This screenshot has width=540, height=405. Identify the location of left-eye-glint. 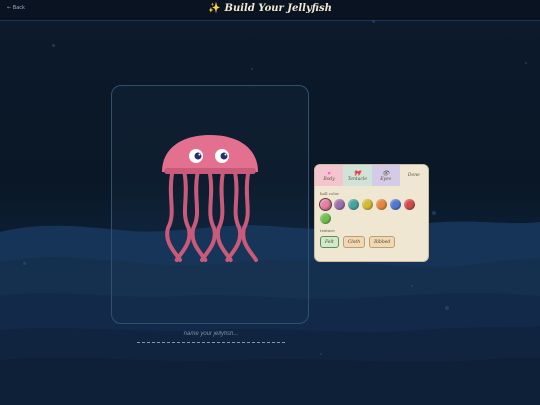
(199, 154).